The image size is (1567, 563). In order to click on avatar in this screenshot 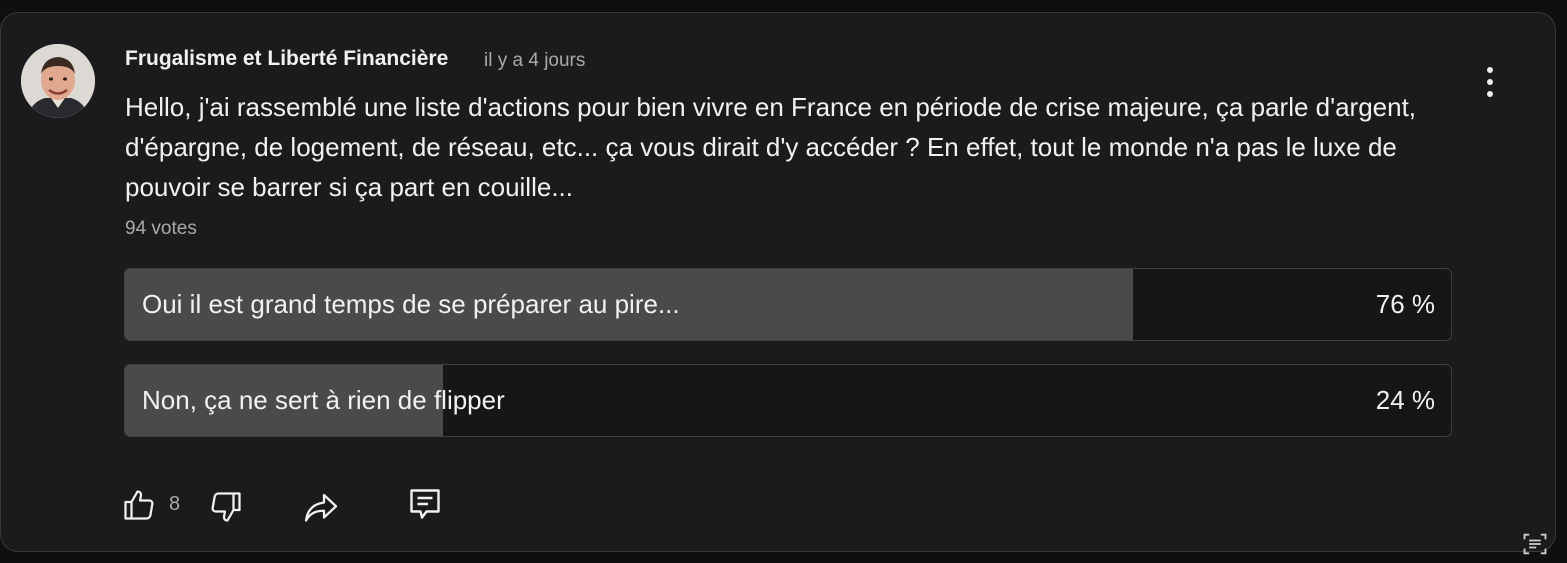, I will do `click(58, 81)`.